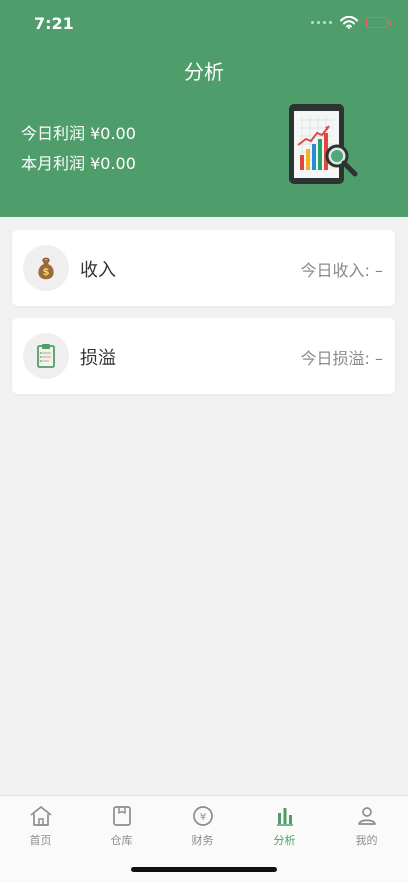 Image resolution: width=408 pixels, height=883 pixels. What do you see at coordinates (78, 149) in the screenshot?
I see `profit-summary: 今日利润 ¥0.00 本月利润 ¥0.00` at bounding box center [78, 149].